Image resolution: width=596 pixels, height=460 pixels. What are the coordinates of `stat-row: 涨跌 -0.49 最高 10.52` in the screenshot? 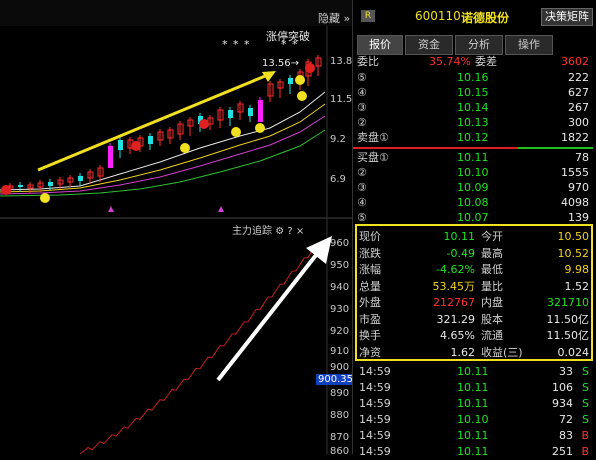 It's located at (475, 254).